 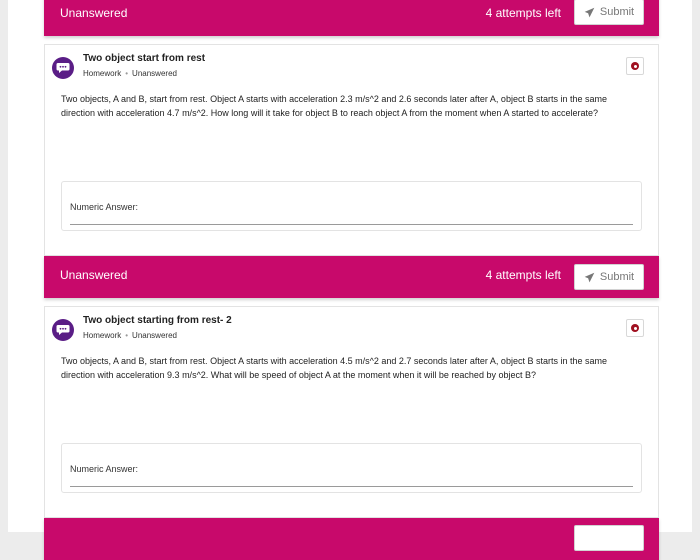 I want to click on submit-button, so click(x=609, y=538).